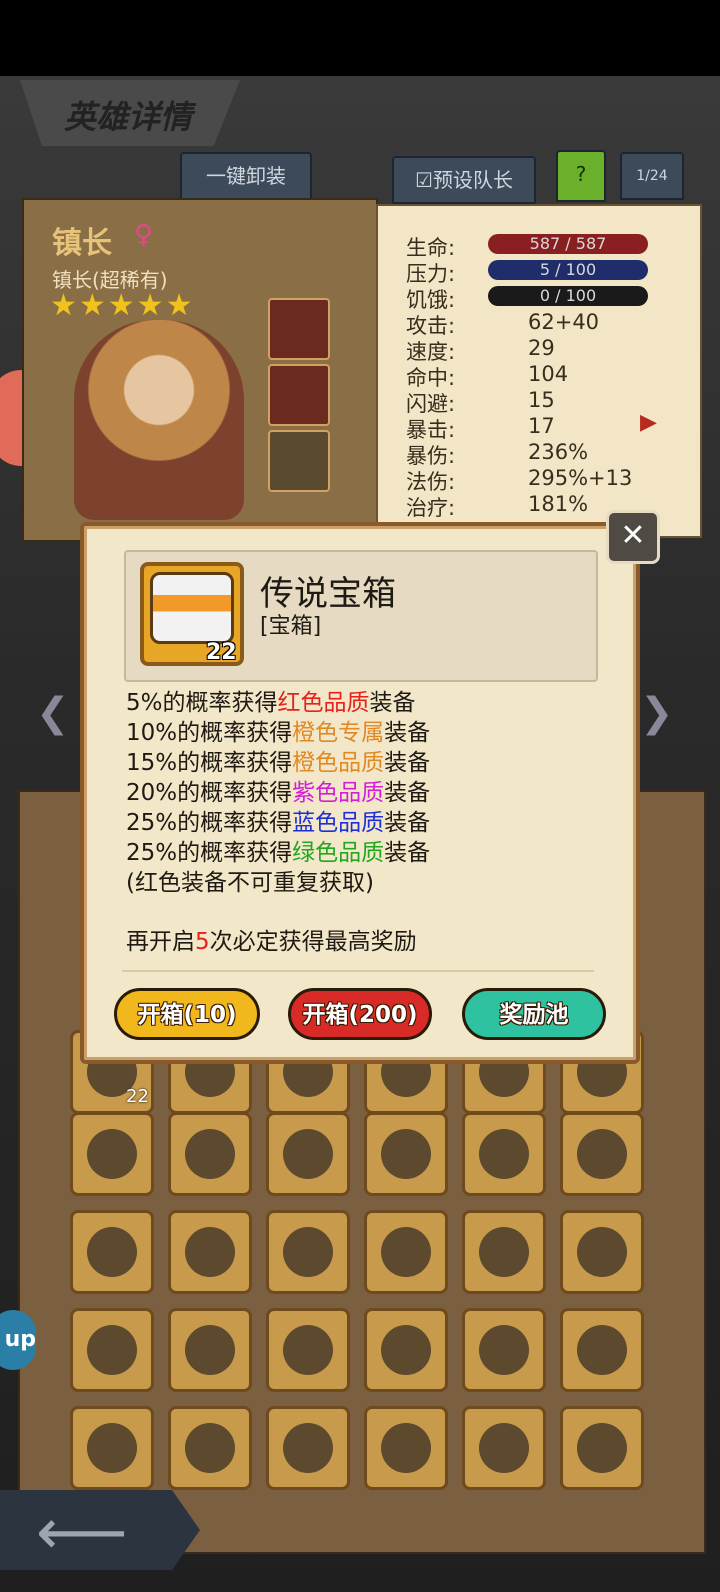  Describe the element at coordinates (278, 850) in the screenshot. I see `odds-line: 25%的概率获得绿色品质装备` at that location.